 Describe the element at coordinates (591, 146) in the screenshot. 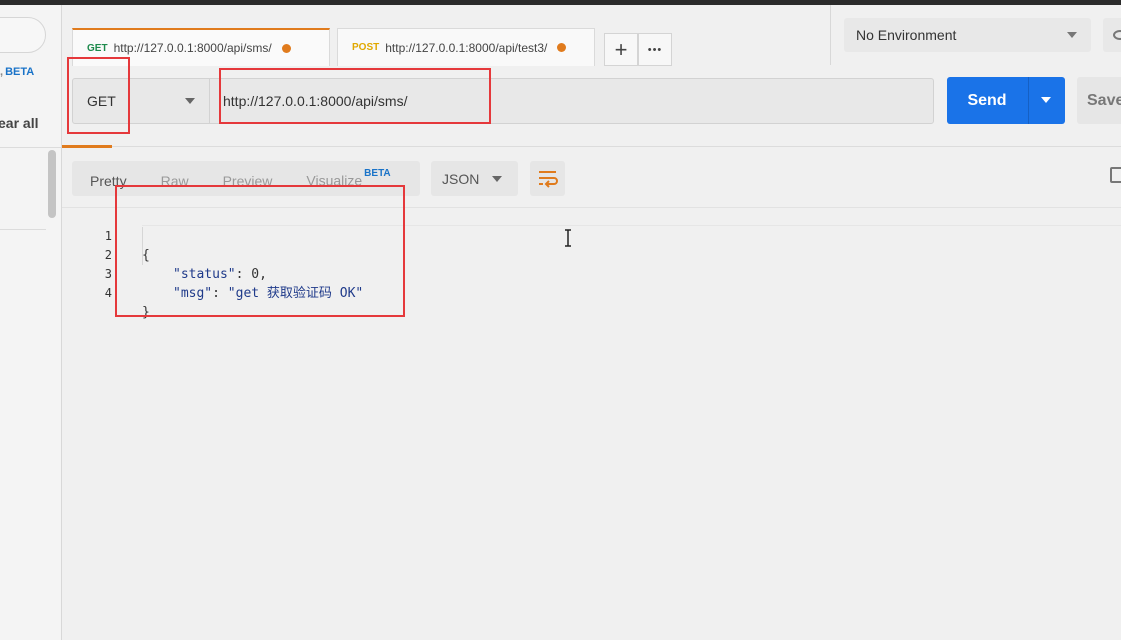

I see `response-divider` at that location.